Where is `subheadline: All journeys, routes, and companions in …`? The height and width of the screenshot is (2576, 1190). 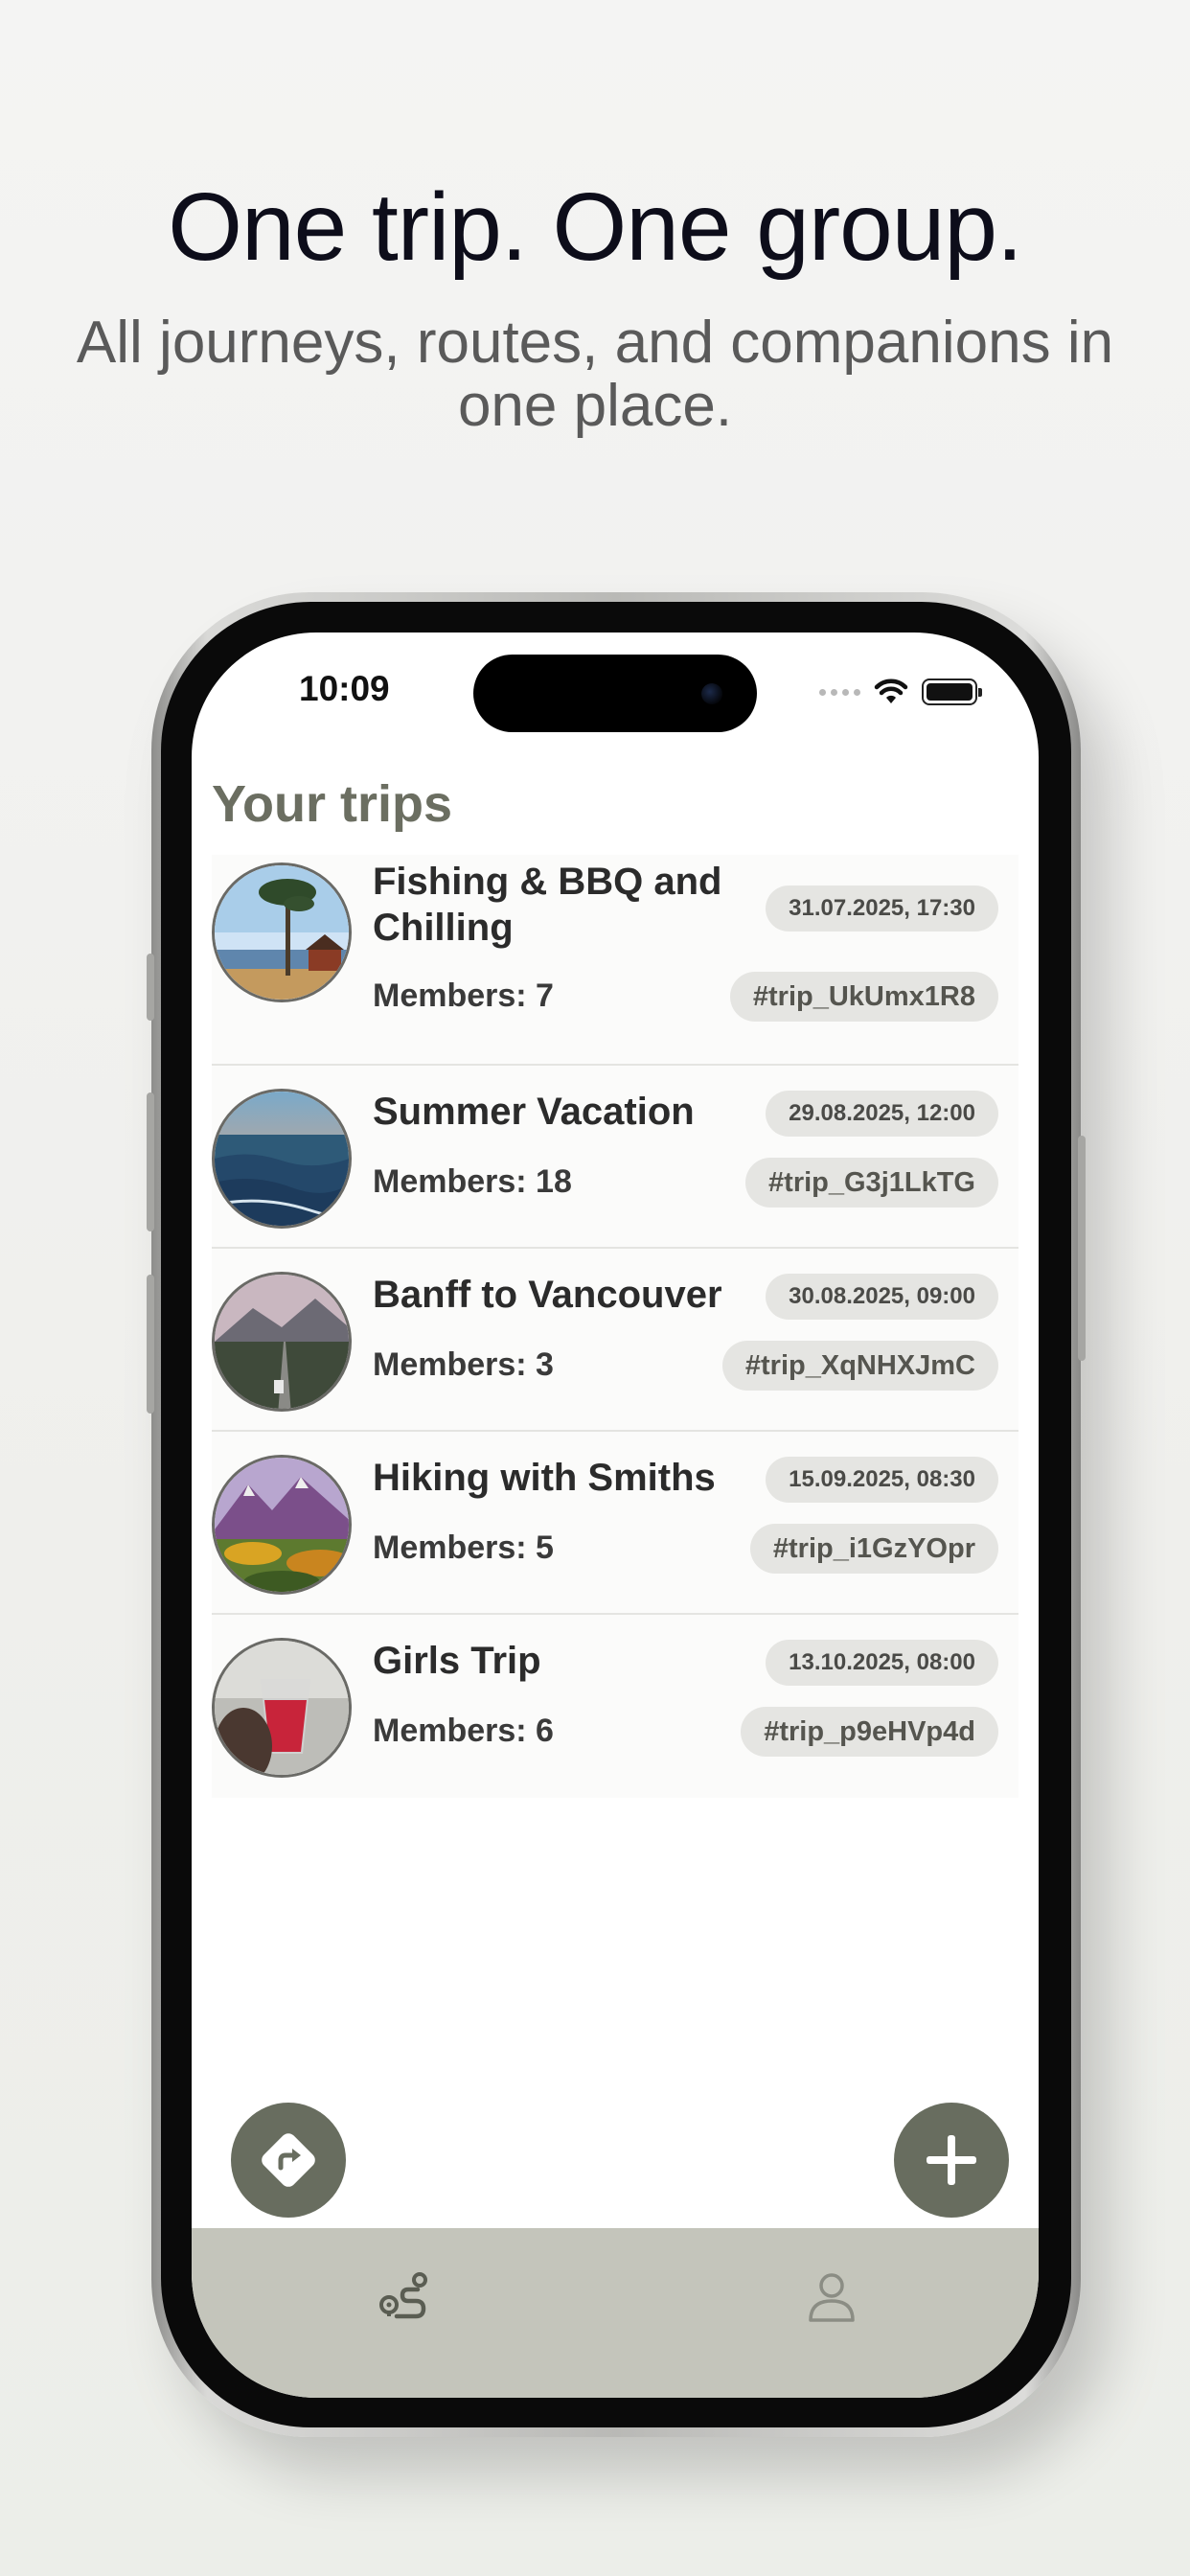 subheadline: All journeys, routes, and companions in … is located at coordinates (595, 374).